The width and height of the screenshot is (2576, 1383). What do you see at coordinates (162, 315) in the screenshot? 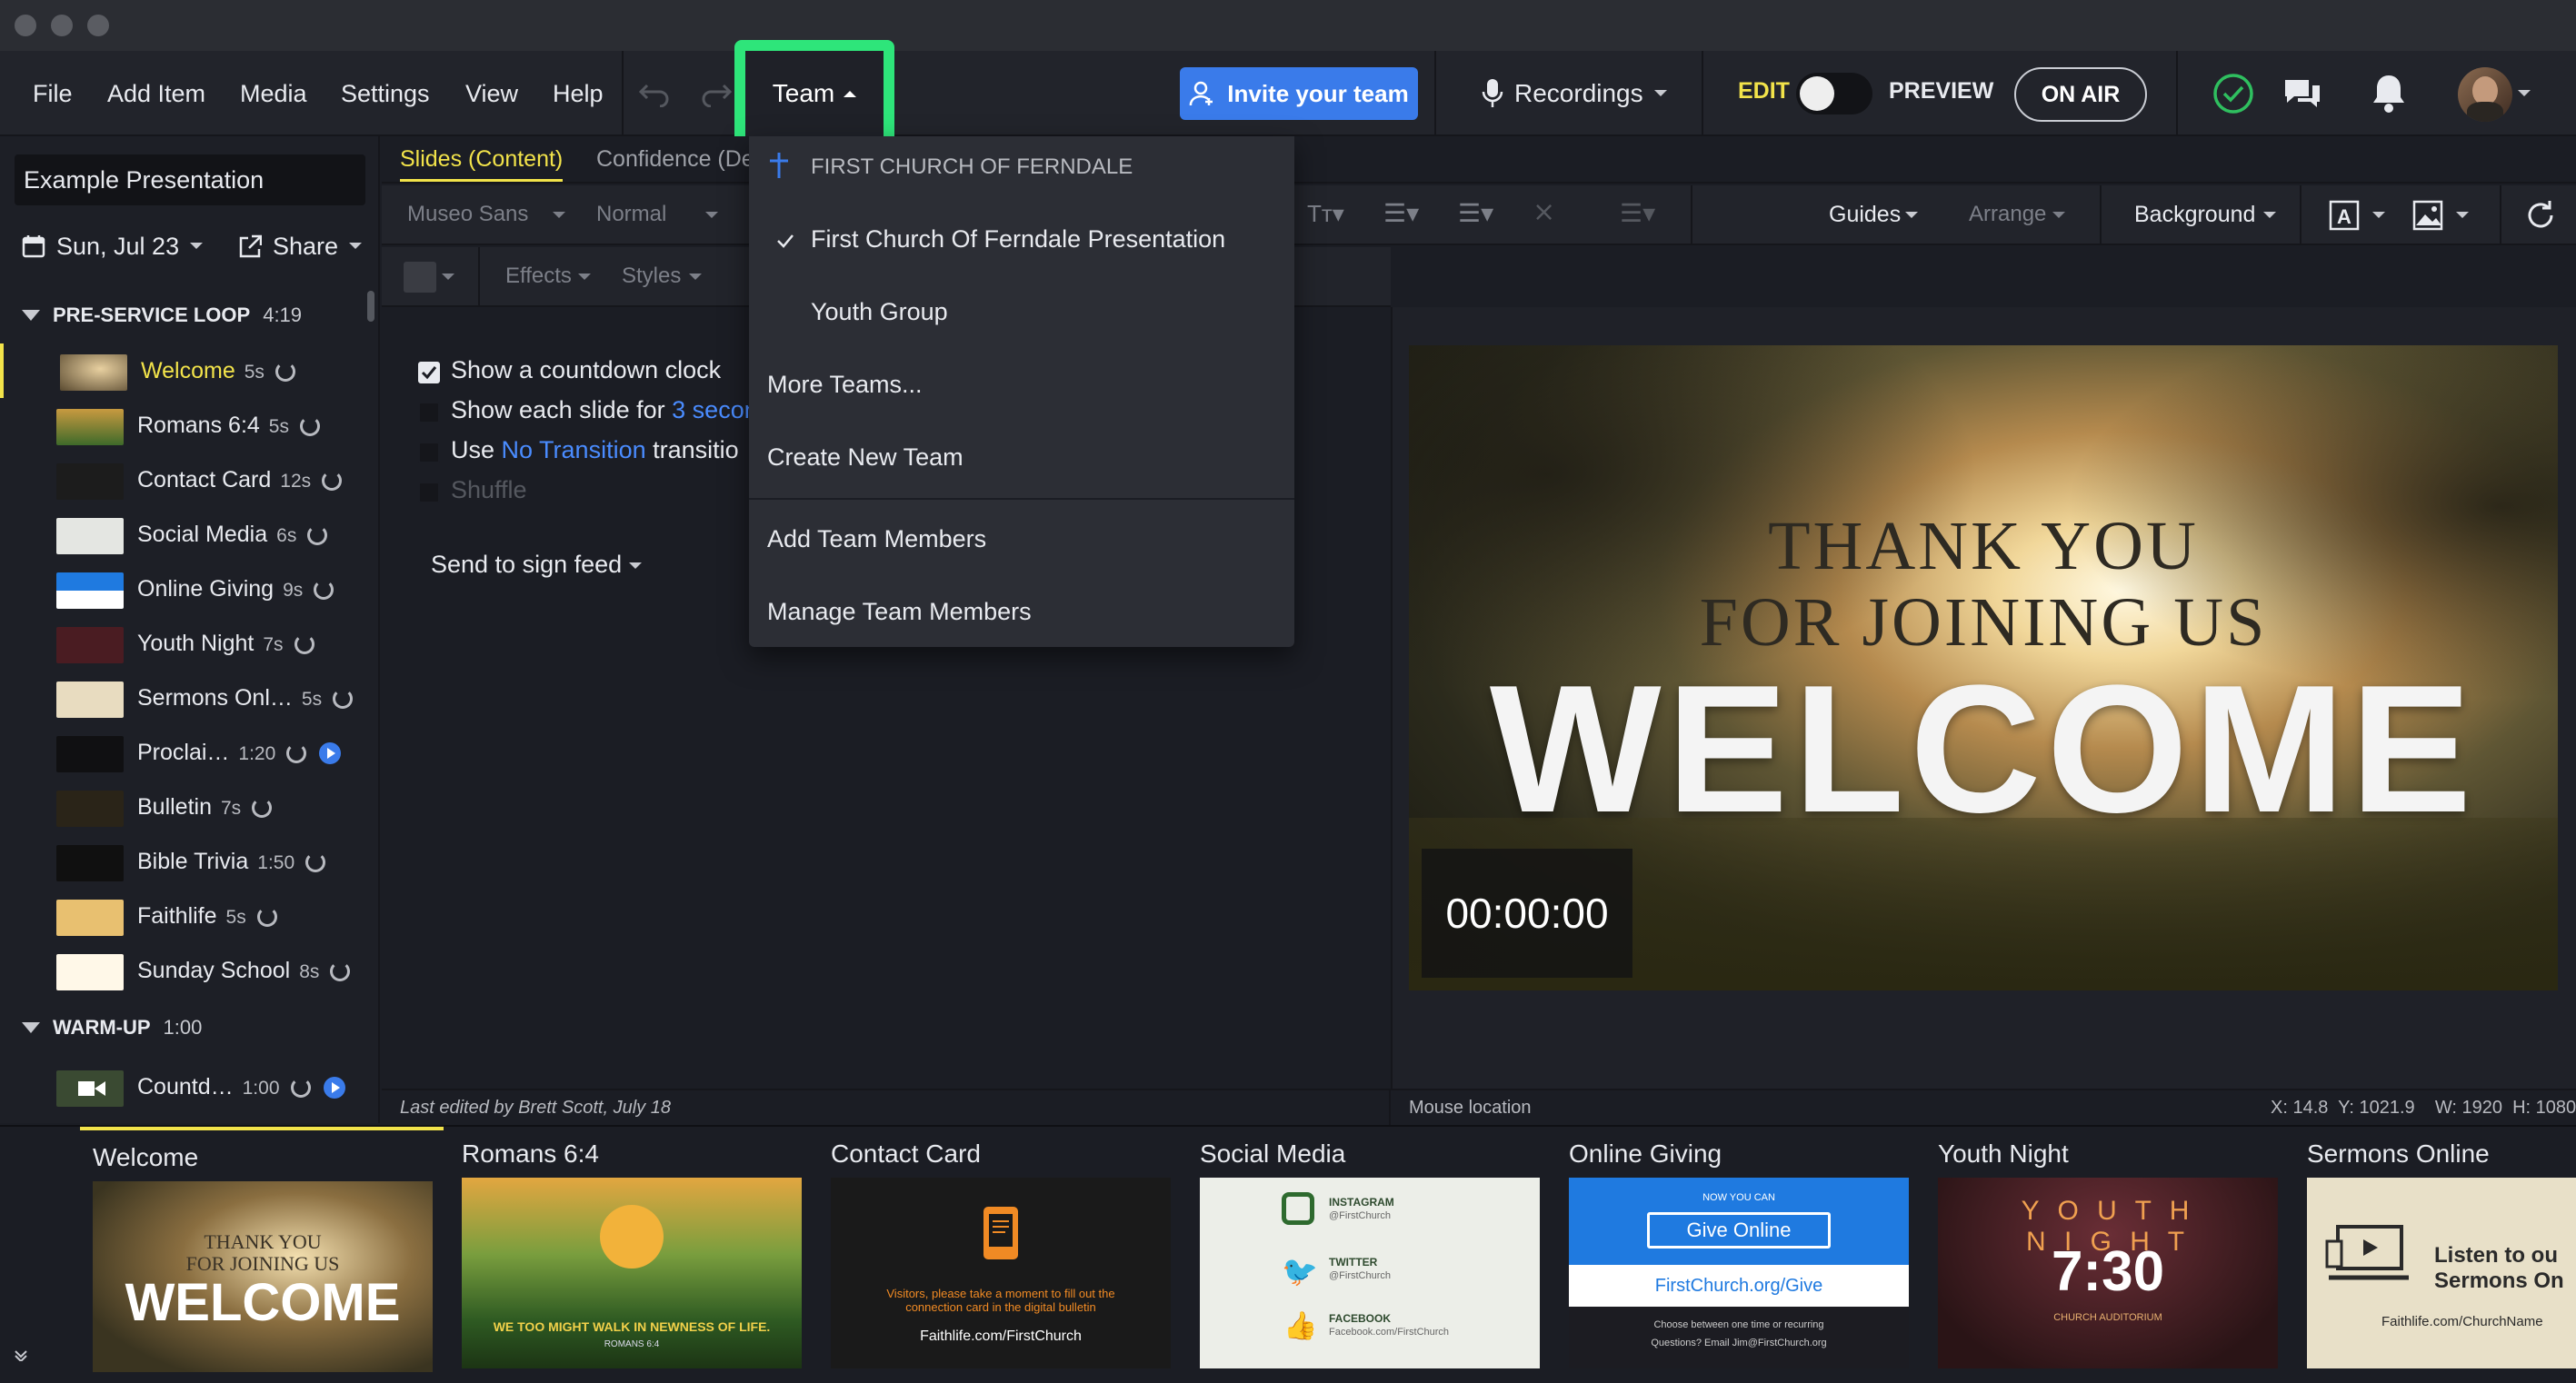
I see `section-header-pre-service-loop: PRE-SERVICE LOOP 4:19` at bounding box center [162, 315].